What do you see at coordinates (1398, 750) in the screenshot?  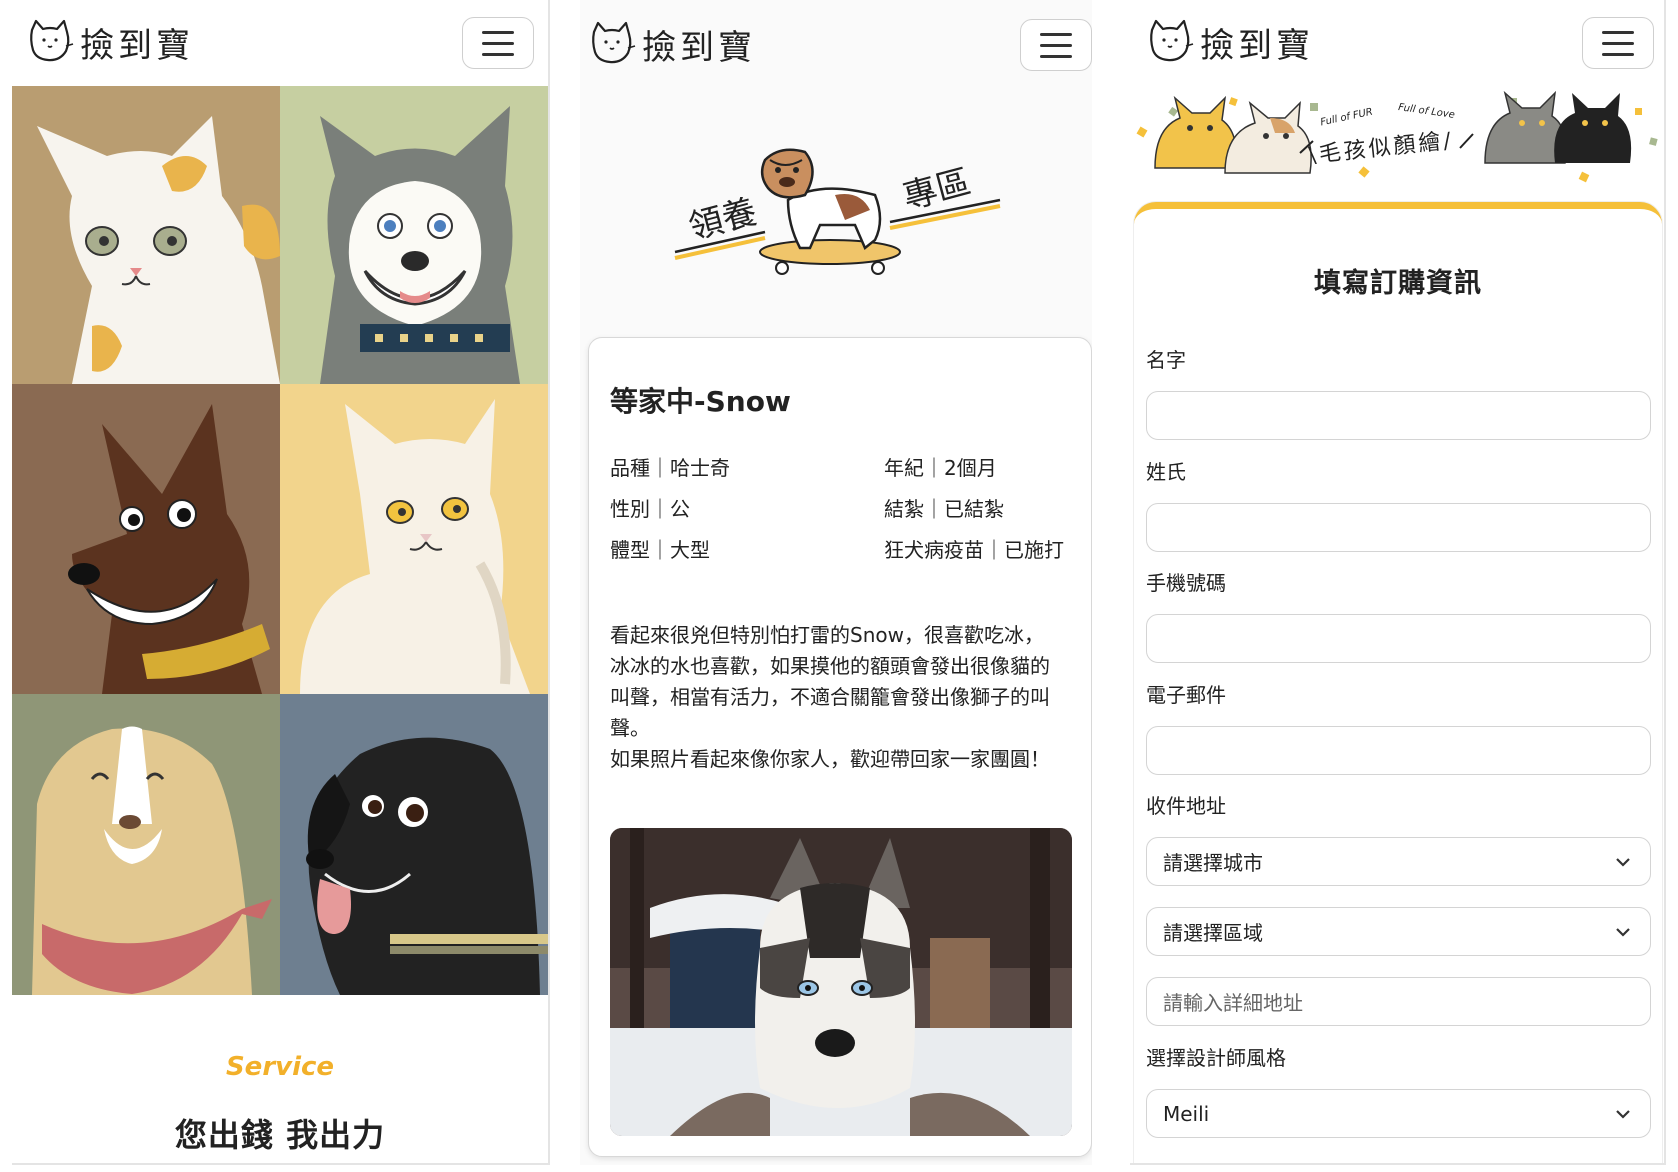 I see `email-input` at bounding box center [1398, 750].